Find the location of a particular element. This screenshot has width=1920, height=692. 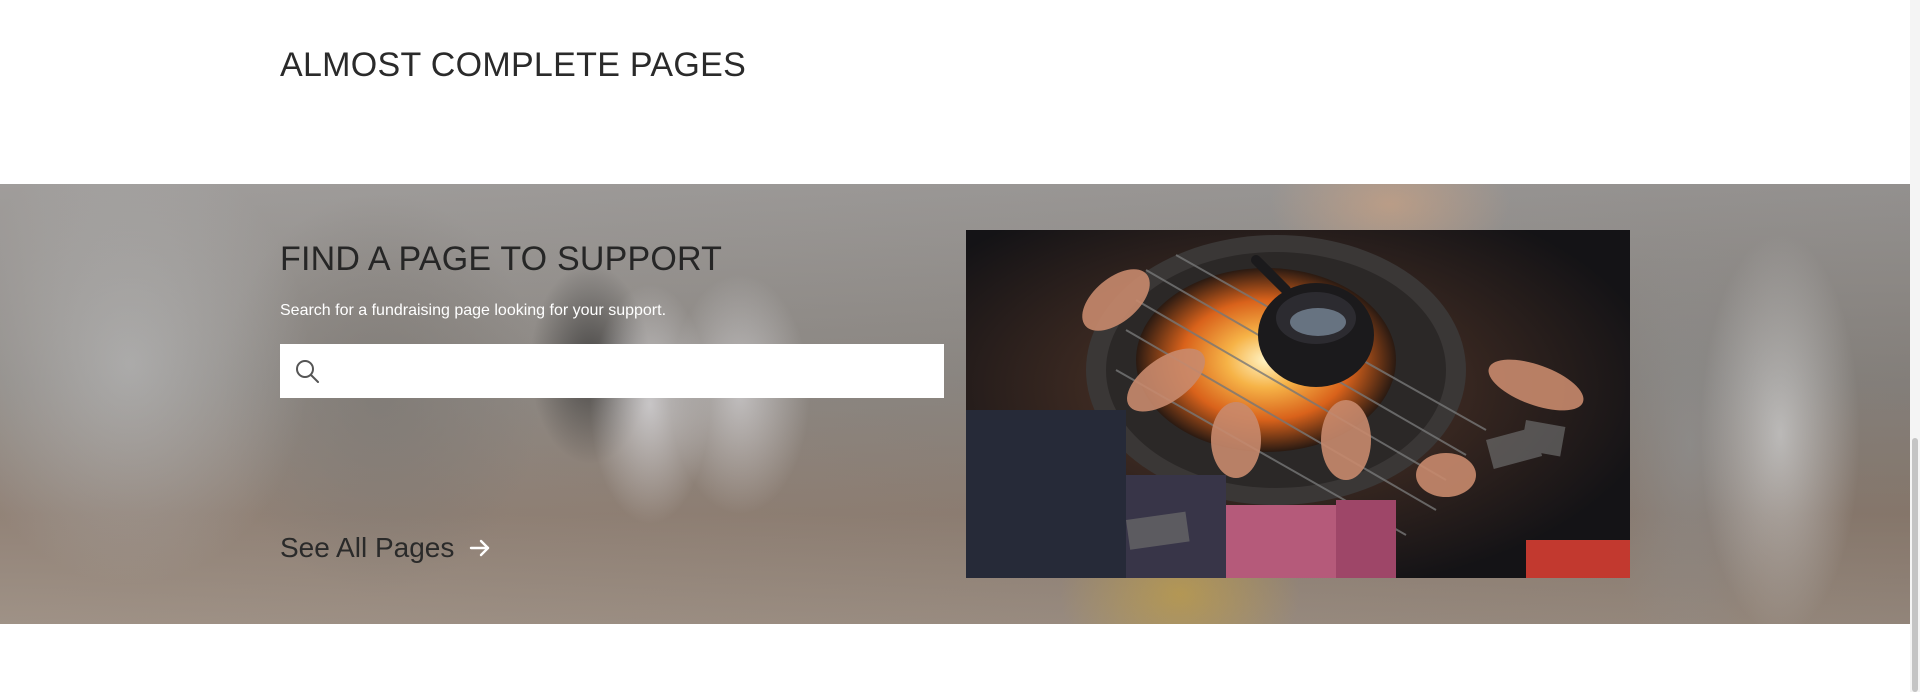

see-all-pages-label: See All Pages is located at coordinates (367, 547).